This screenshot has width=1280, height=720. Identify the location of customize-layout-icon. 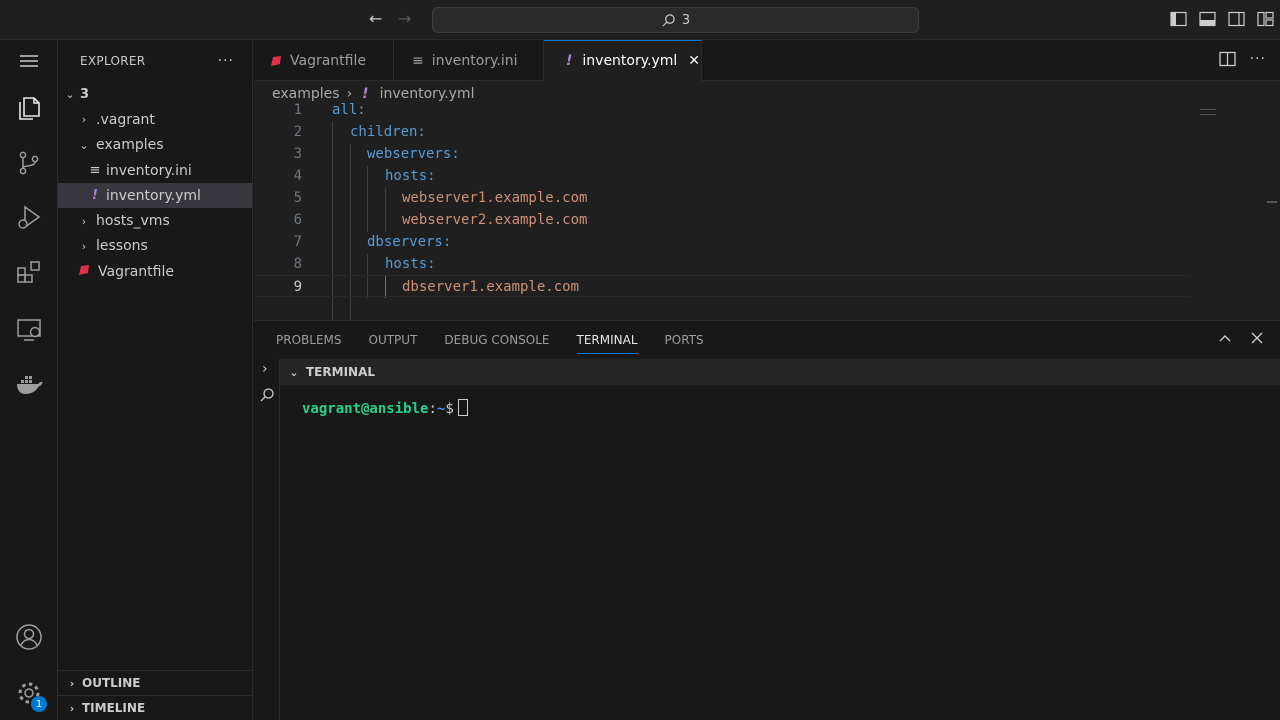
(1265, 19).